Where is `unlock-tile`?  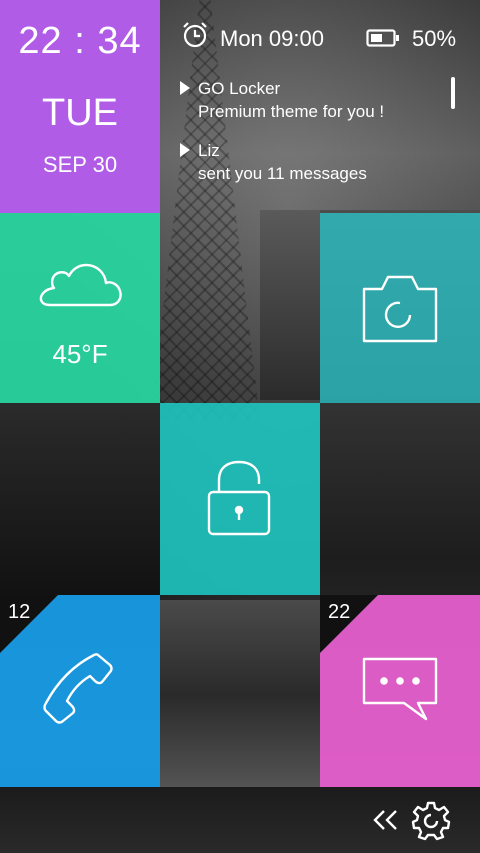 unlock-tile is located at coordinates (240, 499).